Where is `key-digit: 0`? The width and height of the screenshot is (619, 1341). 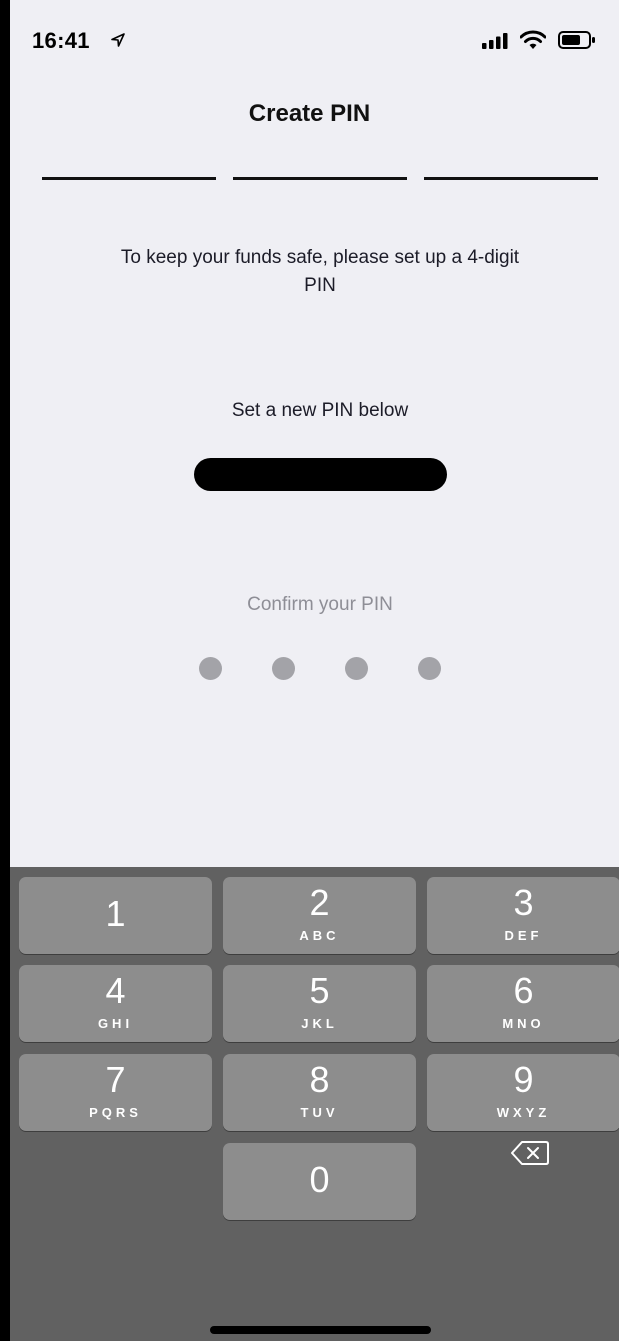
key-digit: 0 is located at coordinates (319, 1179).